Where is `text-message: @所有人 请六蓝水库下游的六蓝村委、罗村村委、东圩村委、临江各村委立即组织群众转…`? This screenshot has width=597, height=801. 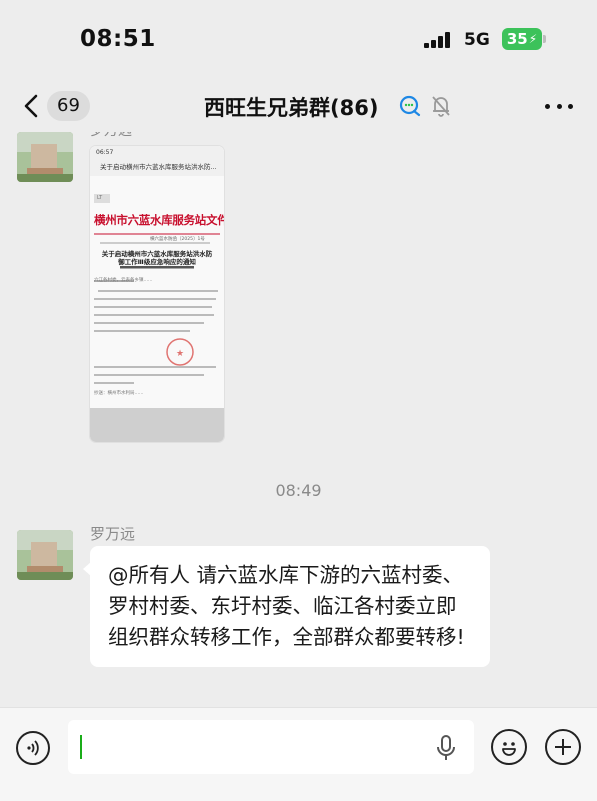 text-message: @所有人 请六蓝水库下游的六蓝村委、罗村村委、东圩村委、临江各村委立即组织群众转… is located at coordinates (286, 606).